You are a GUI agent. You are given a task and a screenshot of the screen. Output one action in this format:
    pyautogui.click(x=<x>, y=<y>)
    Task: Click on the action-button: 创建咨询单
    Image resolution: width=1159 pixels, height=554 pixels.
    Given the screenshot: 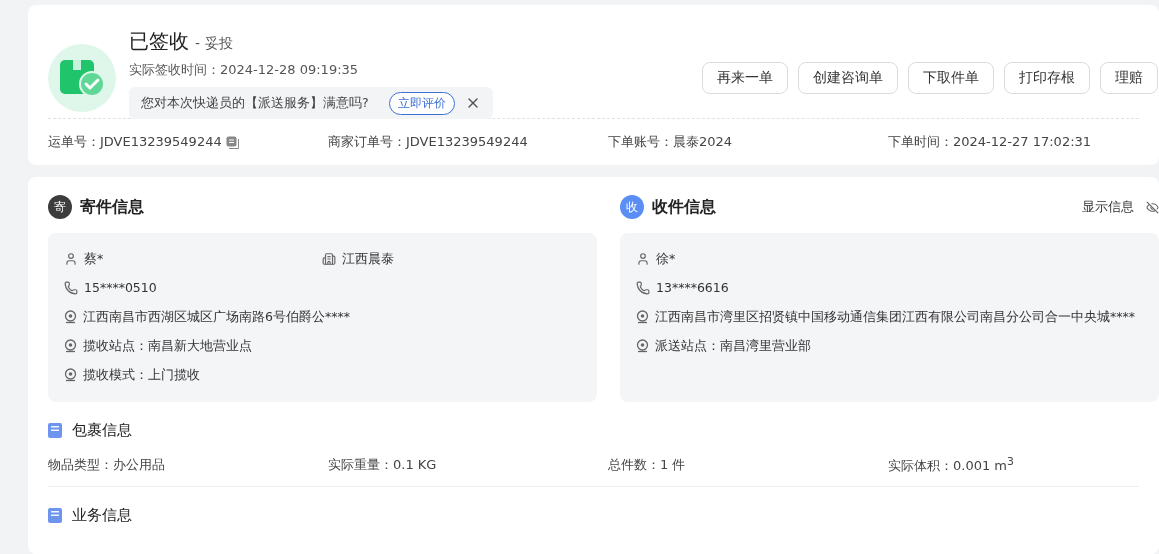 What is the action you would take?
    pyautogui.click(x=848, y=78)
    